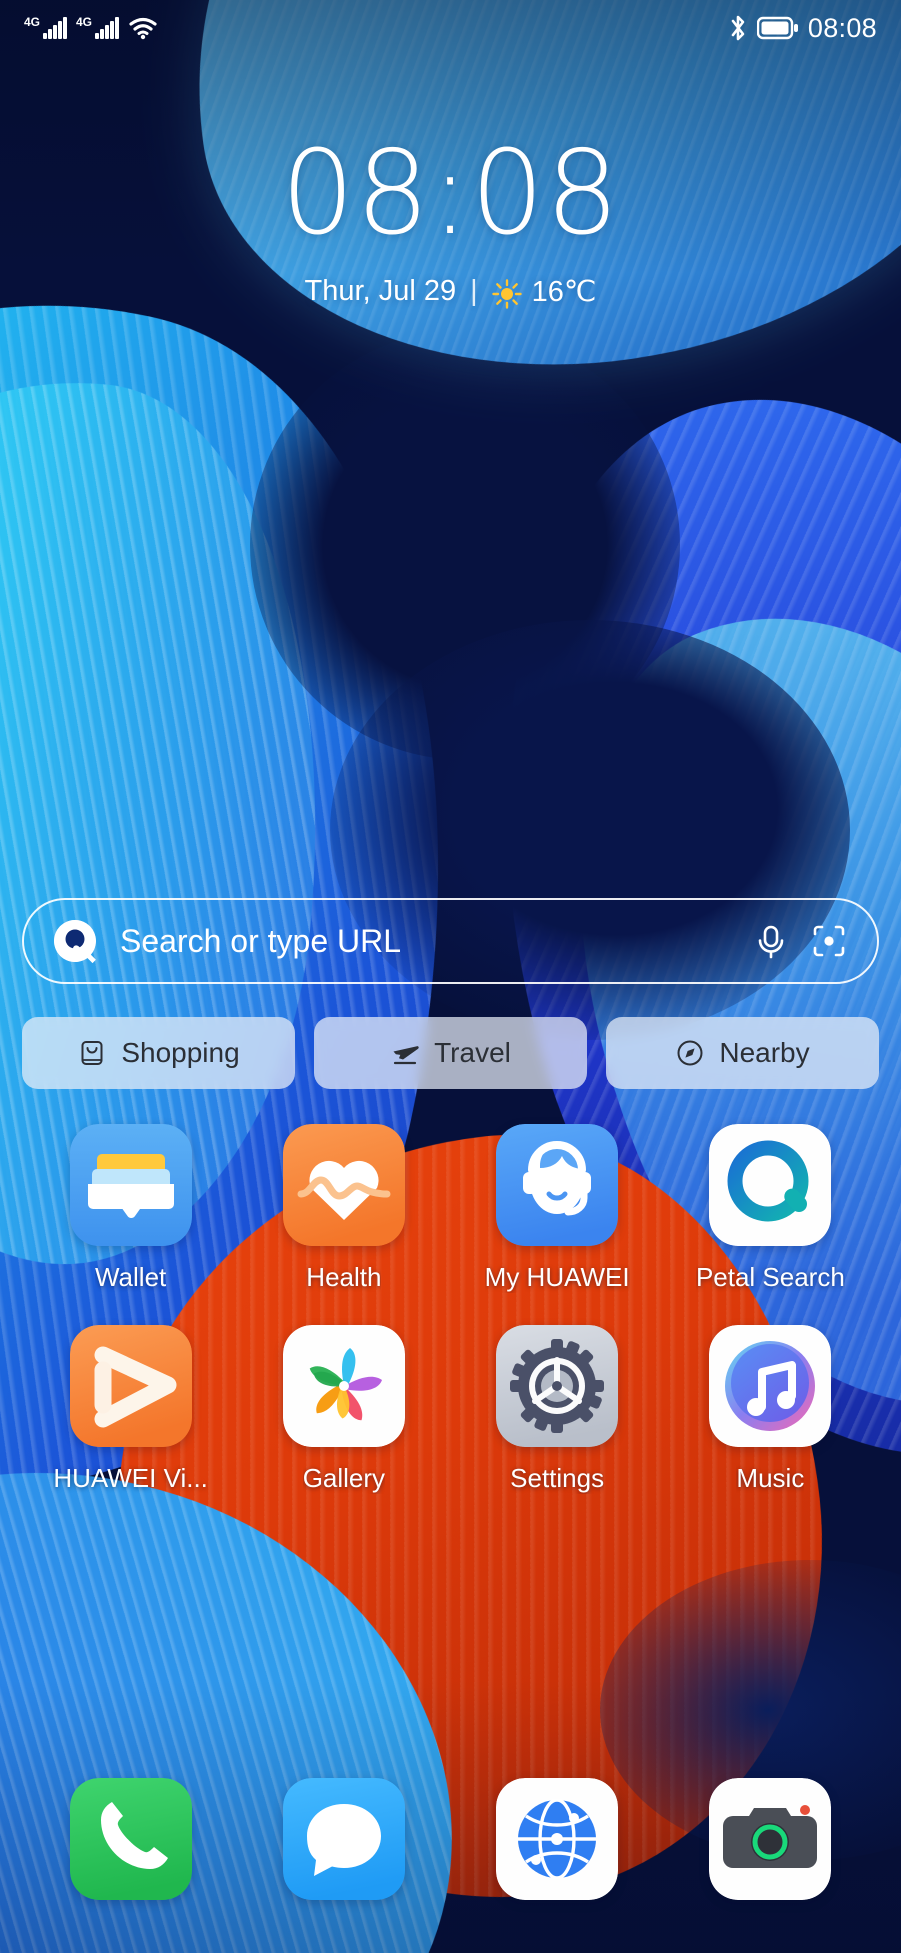 Image resolution: width=901 pixels, height=1953 pixels. What do you see at coordinates (344, 1478) in the screenshot?
I see `app-gallery-label: Gallery` at bounding box center [344, 1478].